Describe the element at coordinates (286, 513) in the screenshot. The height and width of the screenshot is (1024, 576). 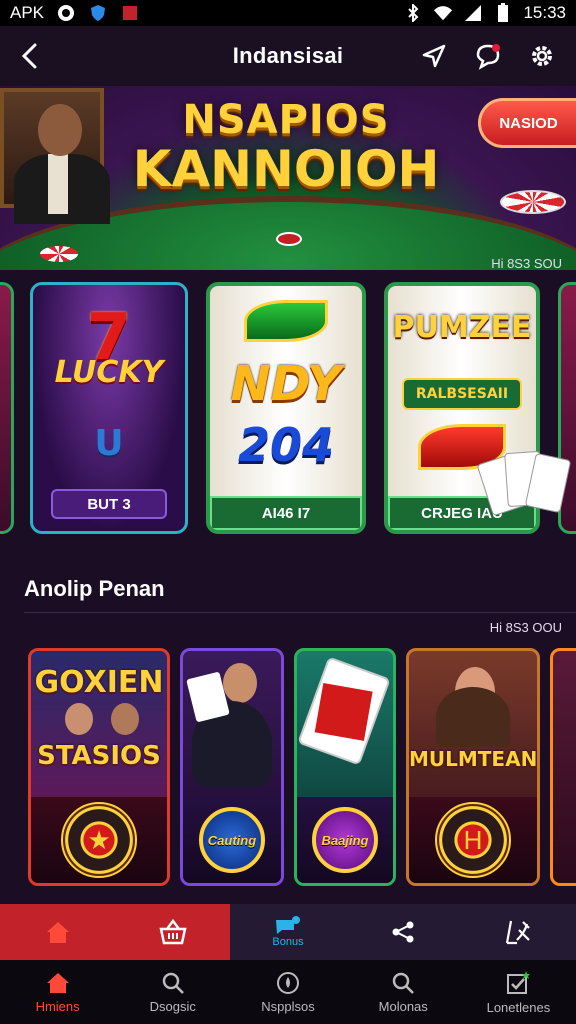
I see `slot-label: AI46 I7` at that location.